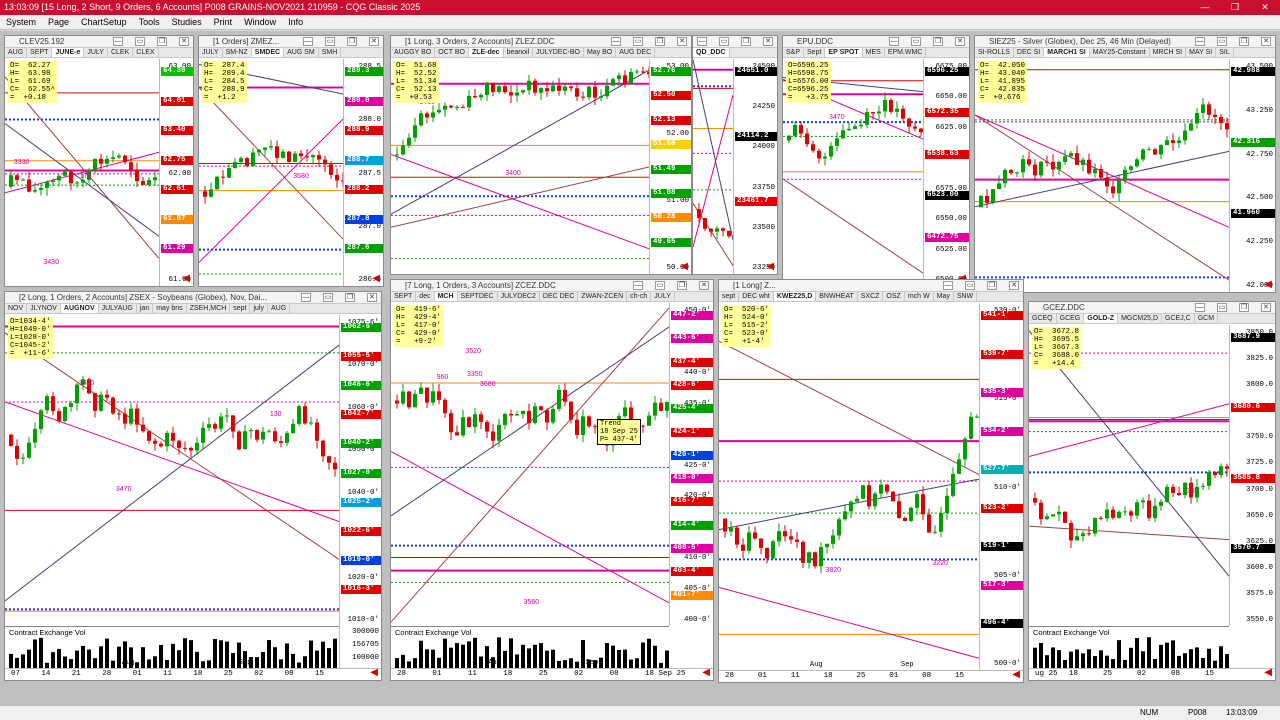  Describe the element at coordinates (558, 52) in the screenshot. I see `chart-tab: JULYDEC-BO` at that location.